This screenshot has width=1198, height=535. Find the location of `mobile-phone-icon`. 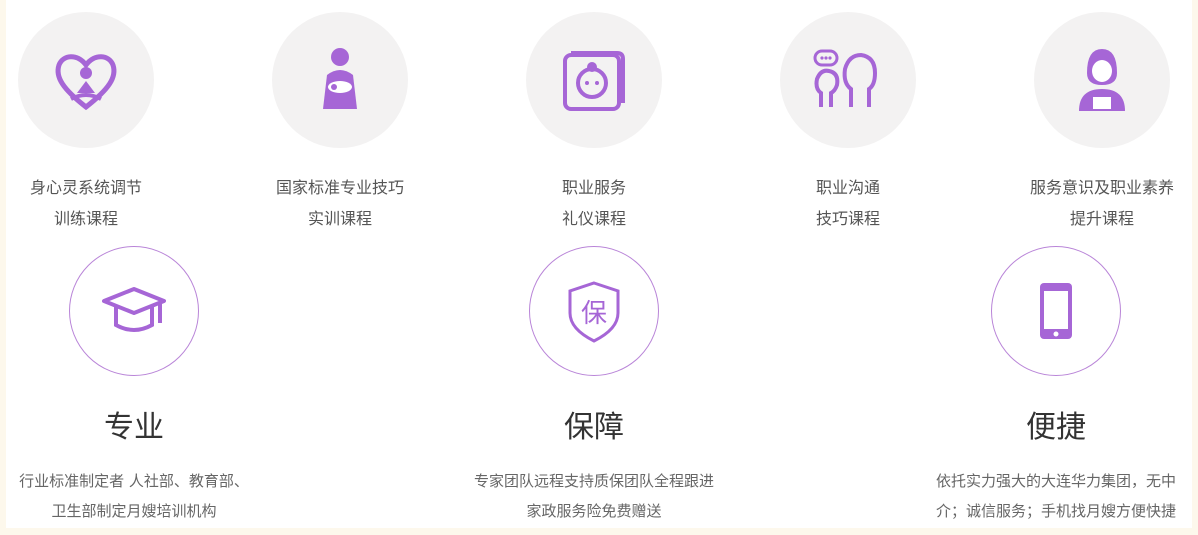

mobile-phone-icon is located at coordinates (1056, 311).